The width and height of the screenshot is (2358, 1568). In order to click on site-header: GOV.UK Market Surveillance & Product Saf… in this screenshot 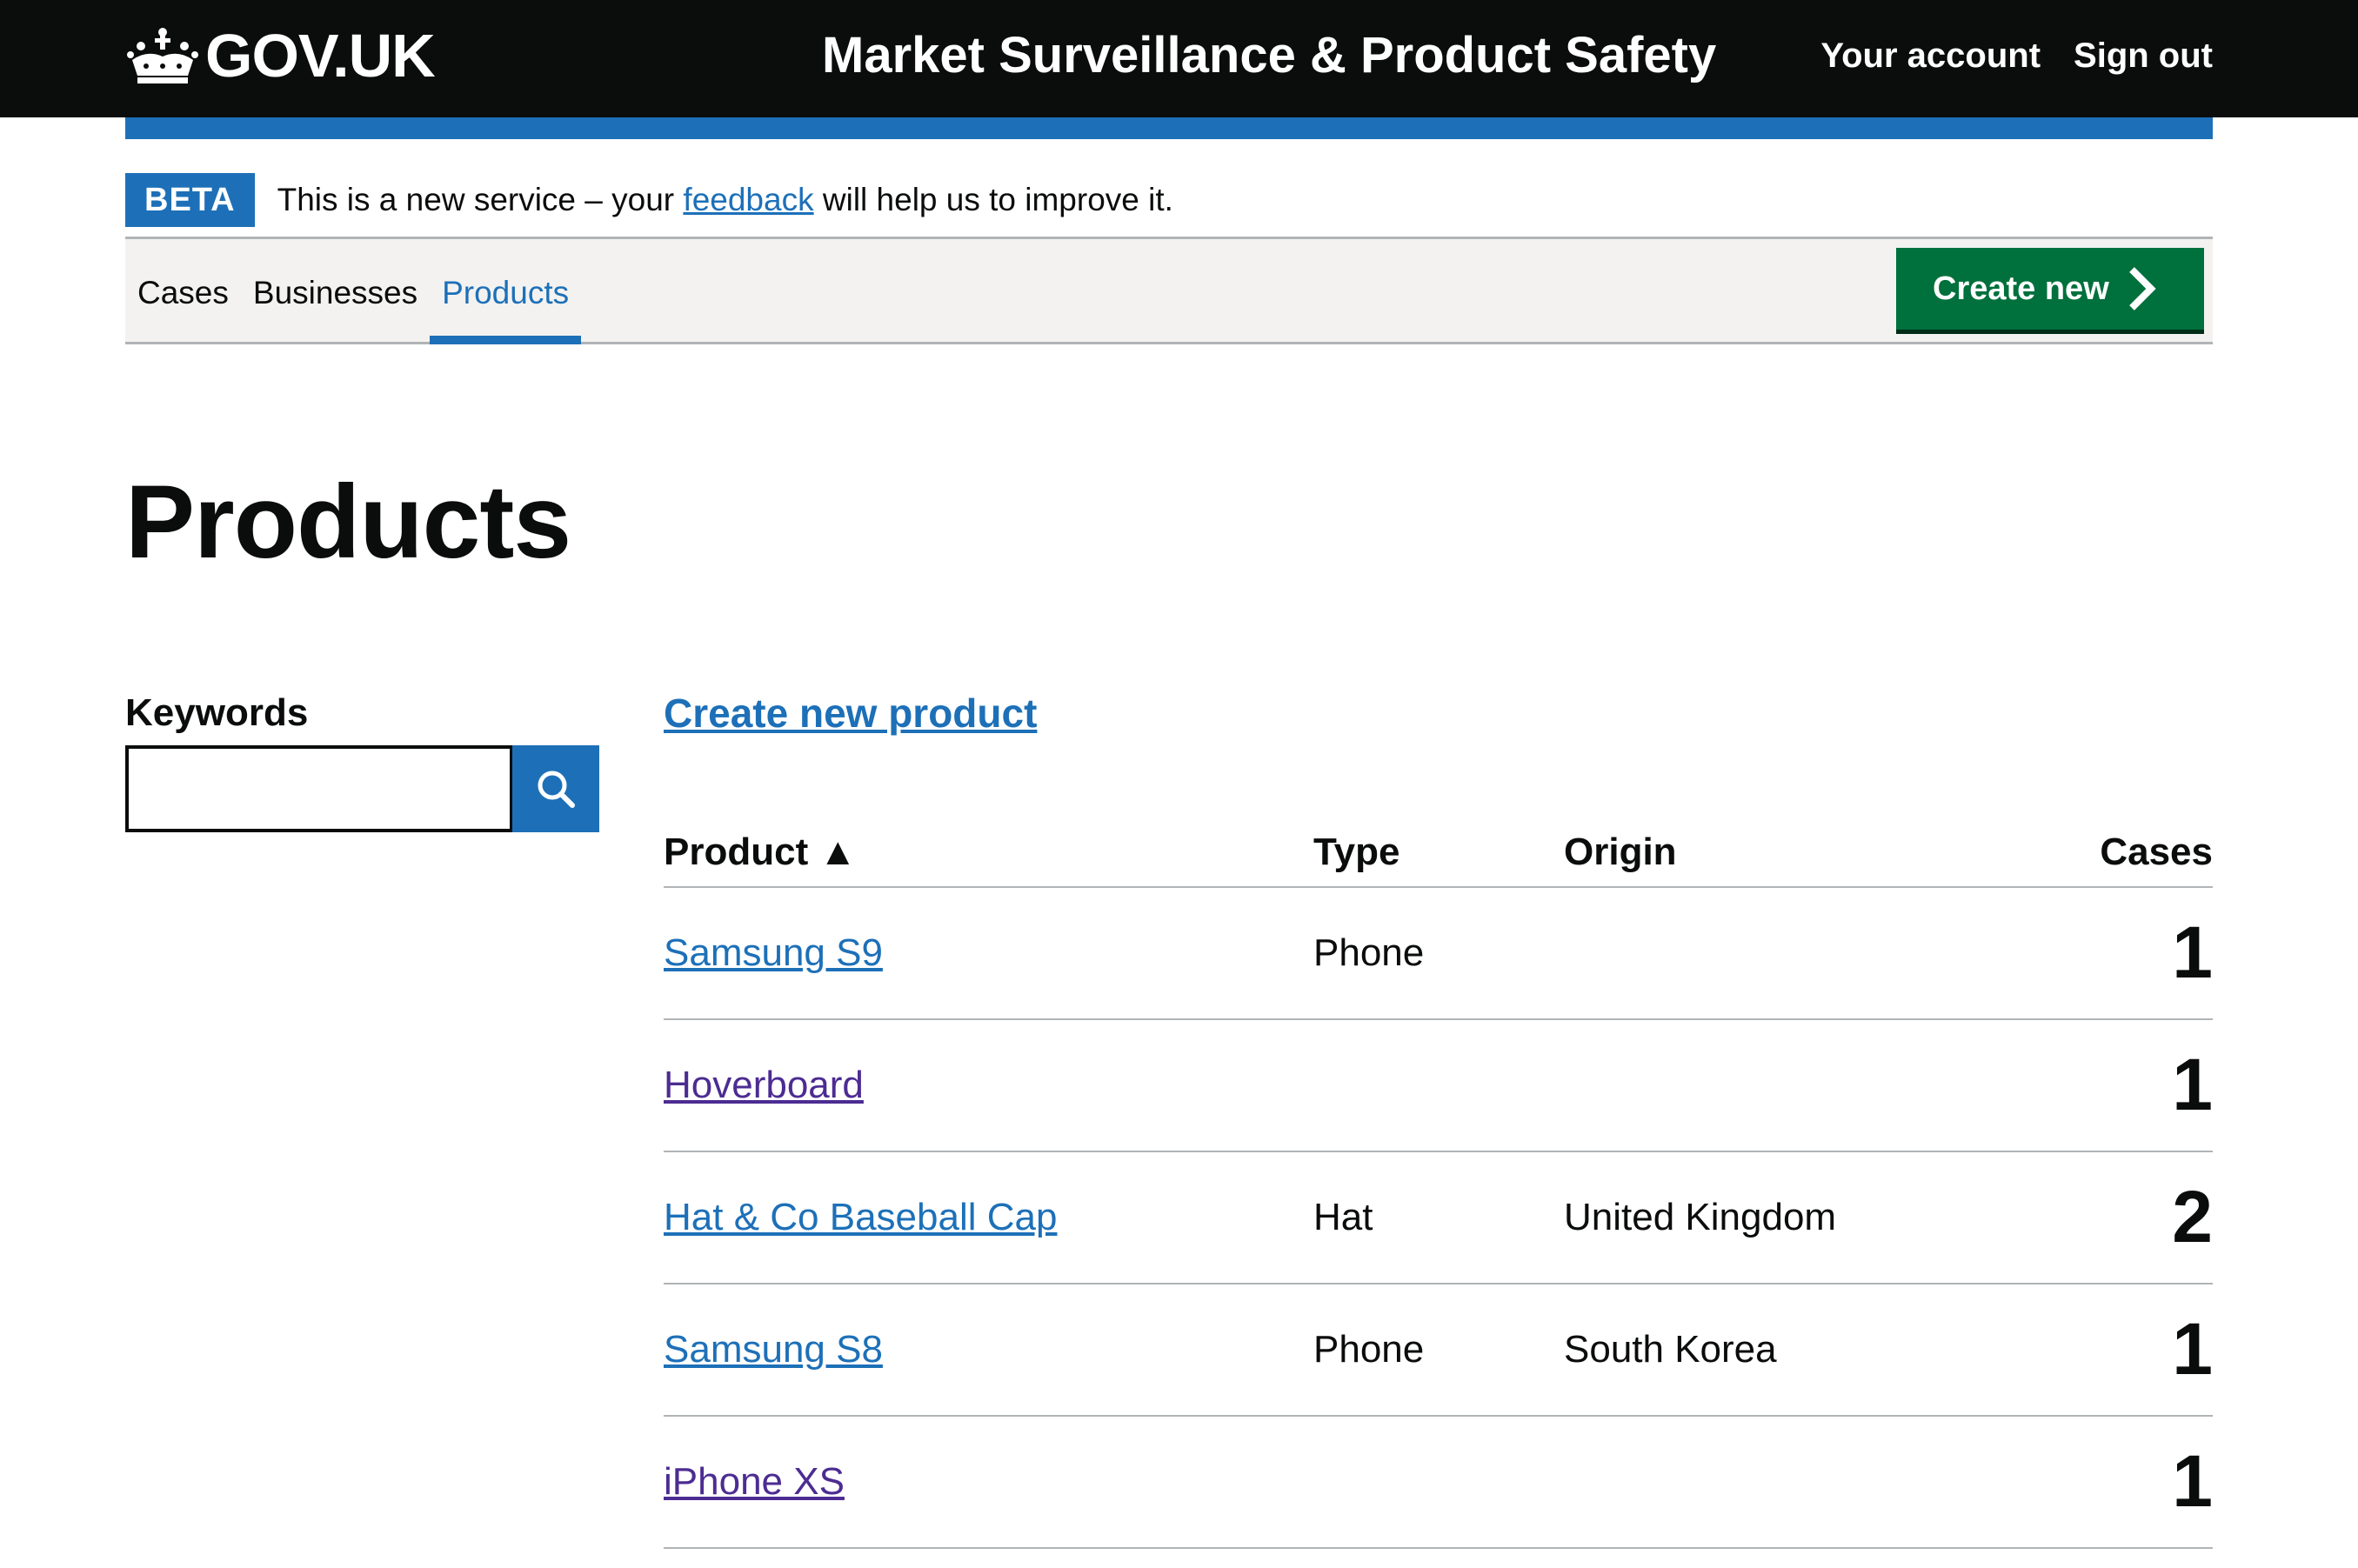, I will do `click(1179, 58)`.